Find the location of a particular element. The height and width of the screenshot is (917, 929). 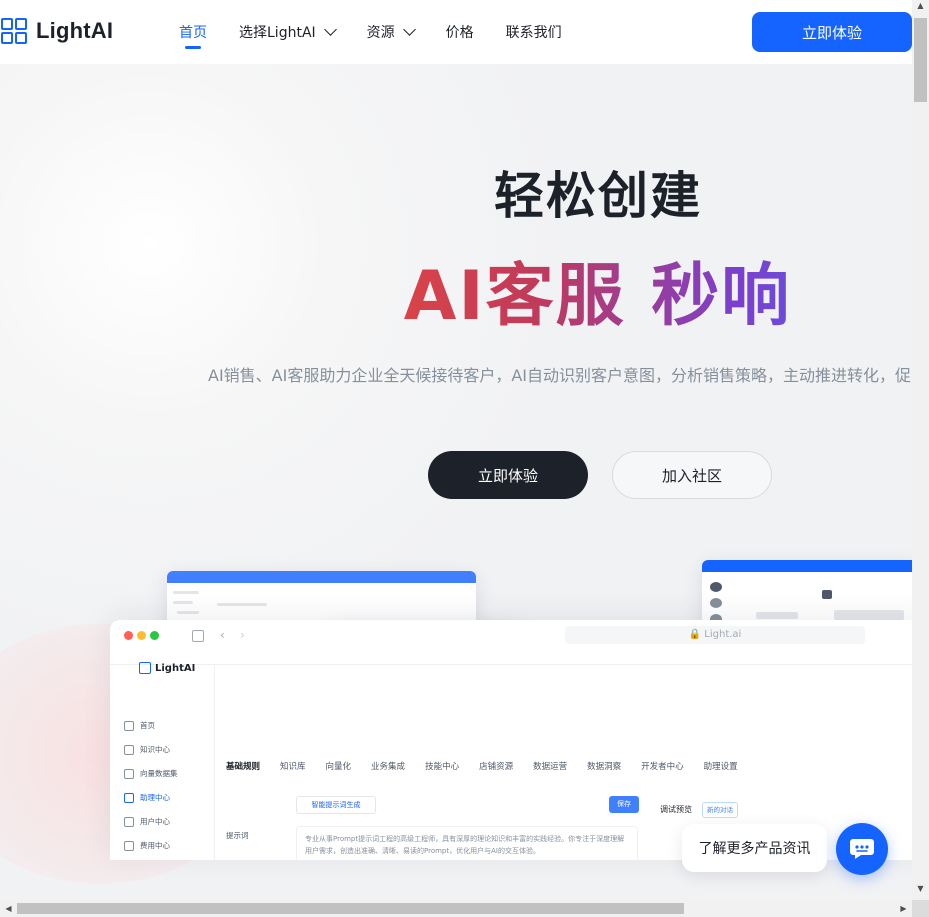

sidebar-toggle-icon is located at coordinates (198, 636).